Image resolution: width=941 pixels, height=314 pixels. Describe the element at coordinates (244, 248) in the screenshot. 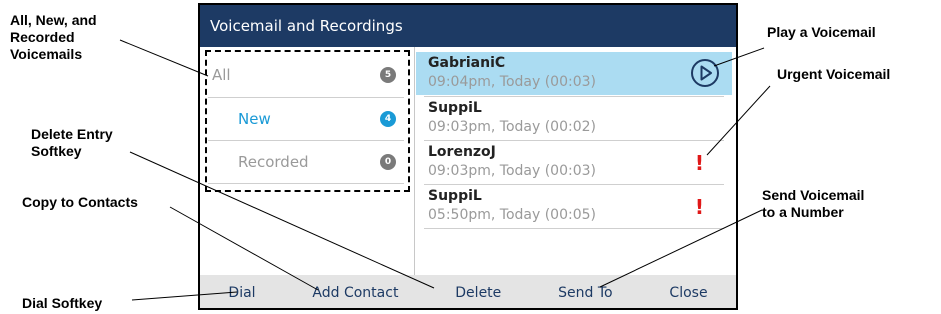

I see `leader-line-copy-contacts` at that location.